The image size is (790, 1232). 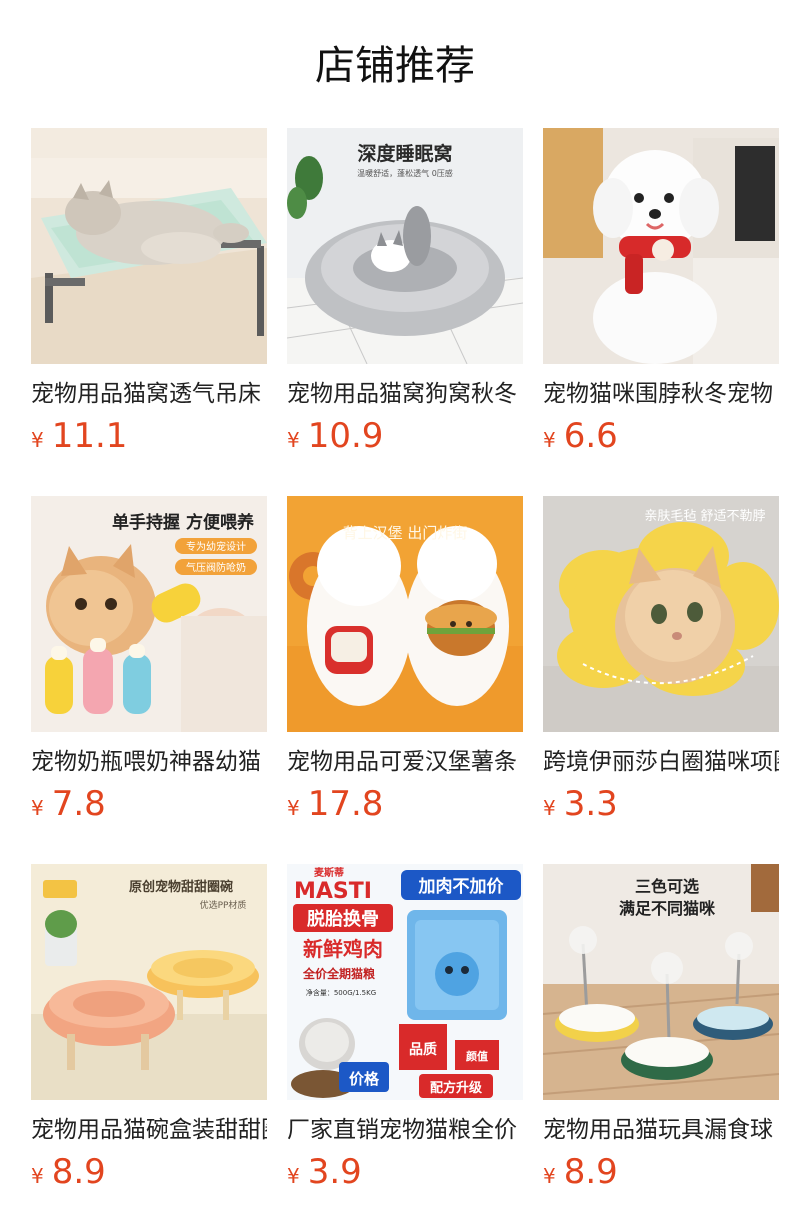 I want to click on product-image: 单手持握 方便喂养 专为幼宠设计 气压阀防呛奶, so click(x=149, y=614).